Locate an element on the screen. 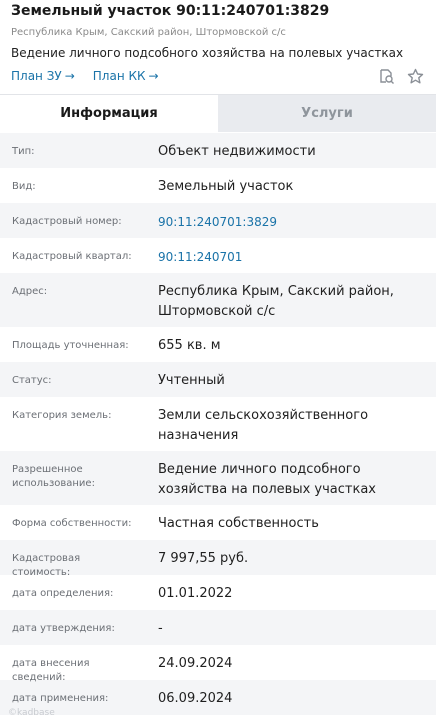  table-row: Статус: Учтенный is located at coordinates (218, 379).